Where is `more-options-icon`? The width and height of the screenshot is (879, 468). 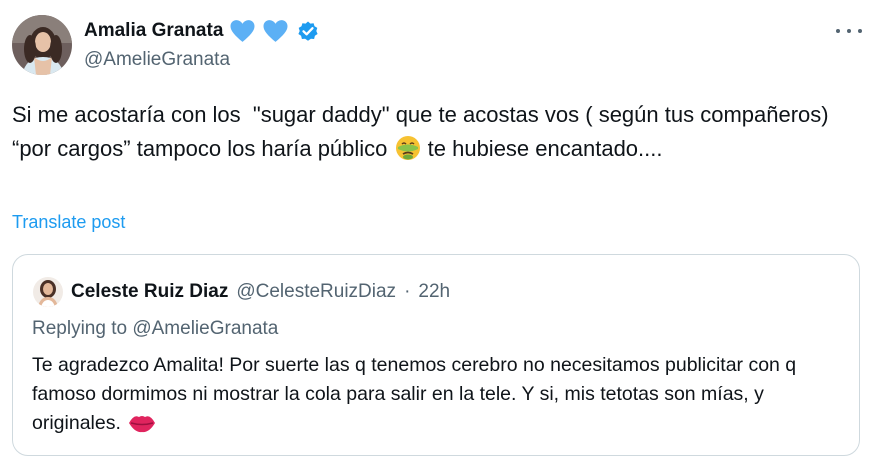
more-options-icon is located at coordinates (849, 31).